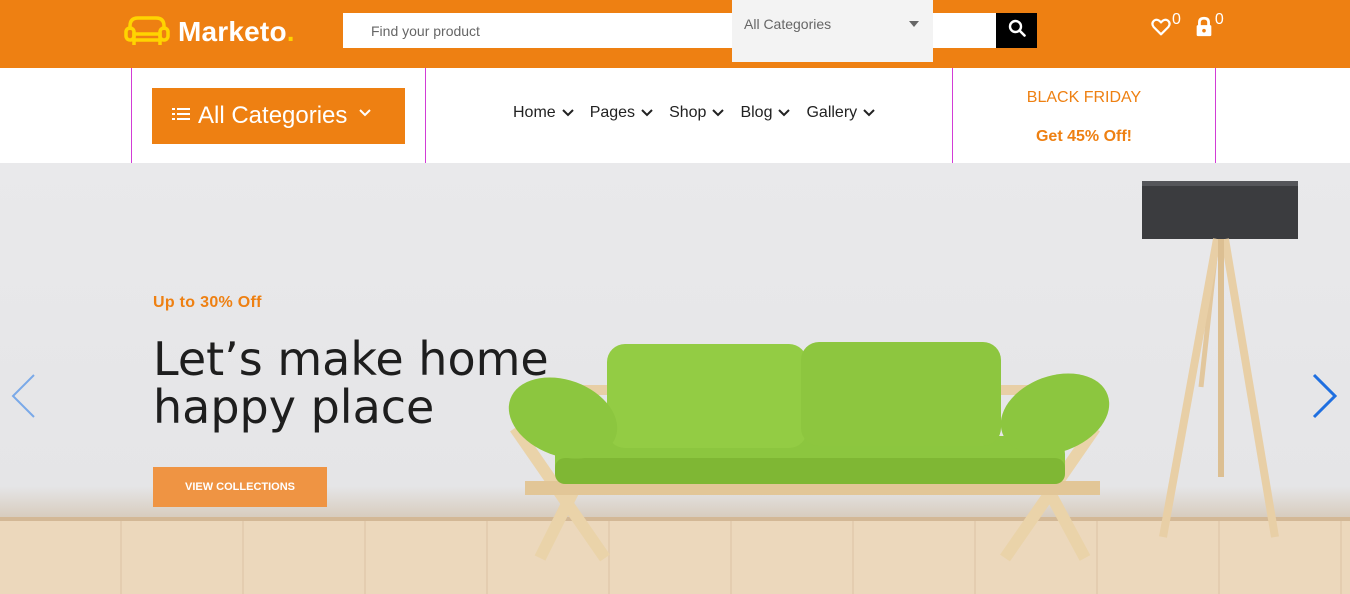 The height and width of the screenshot is (594, 1350). What do you see at coordinates (756, 112) in the screenshot?
I see `menu-item-label: Blog` at bounding box center [756, 112].